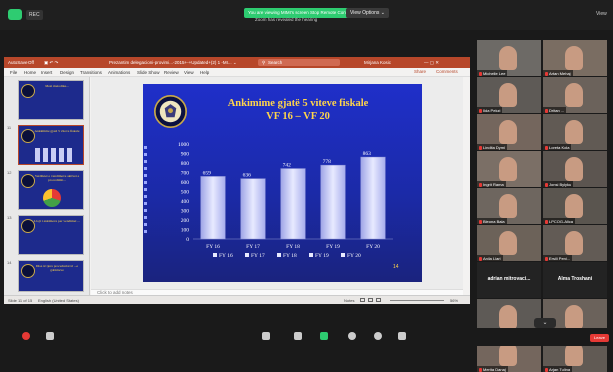 This screenshot has width=613, height=372. What do you see at coordinates (299, 62) in the screenshot?
I see `search-box: ⚲ Search` at bounding box center [299, 62].